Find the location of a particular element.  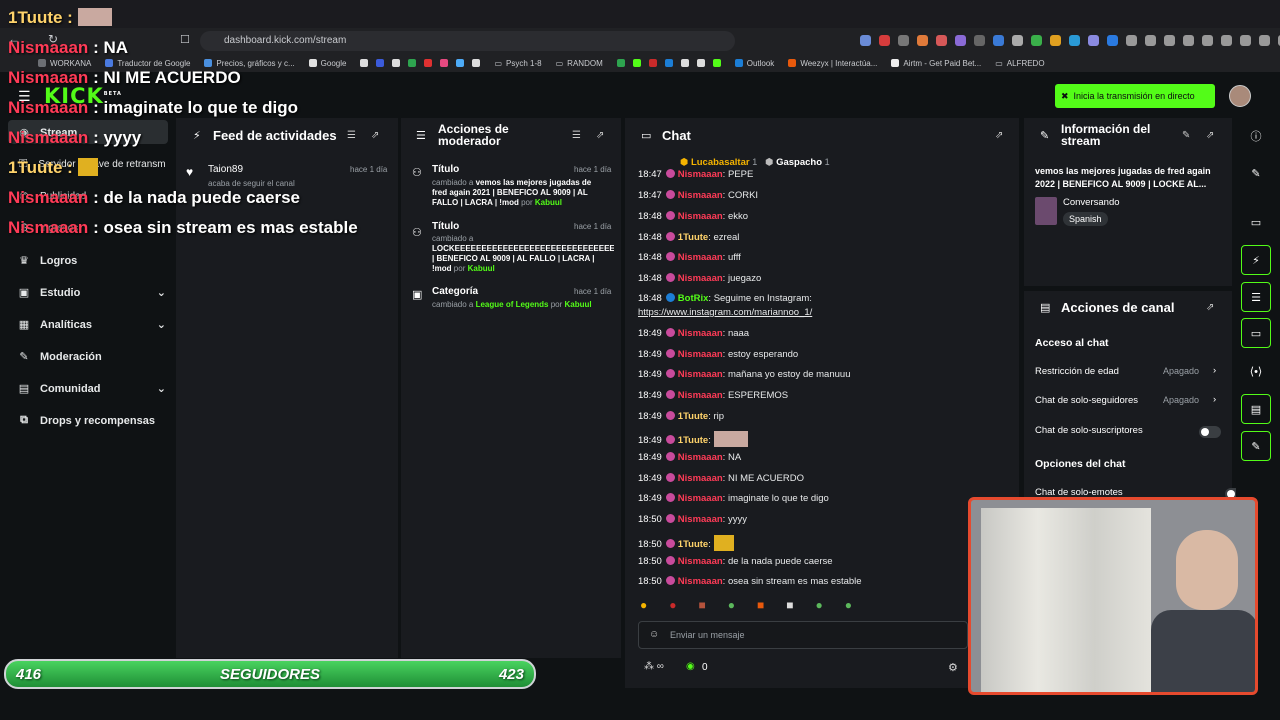

sidepanel-icon is located at coordinates (1188, 40).